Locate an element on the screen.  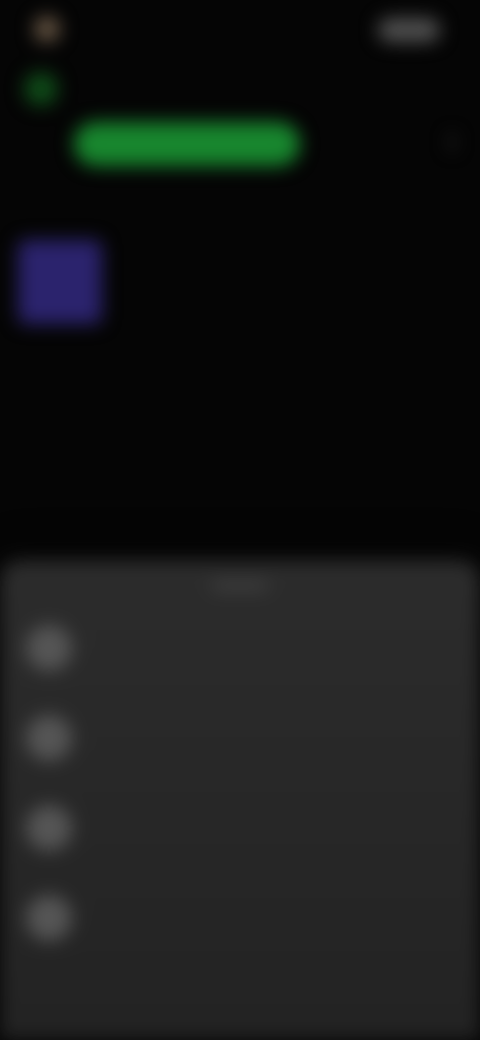
media-art-icon is located at coordinates (60, 282).